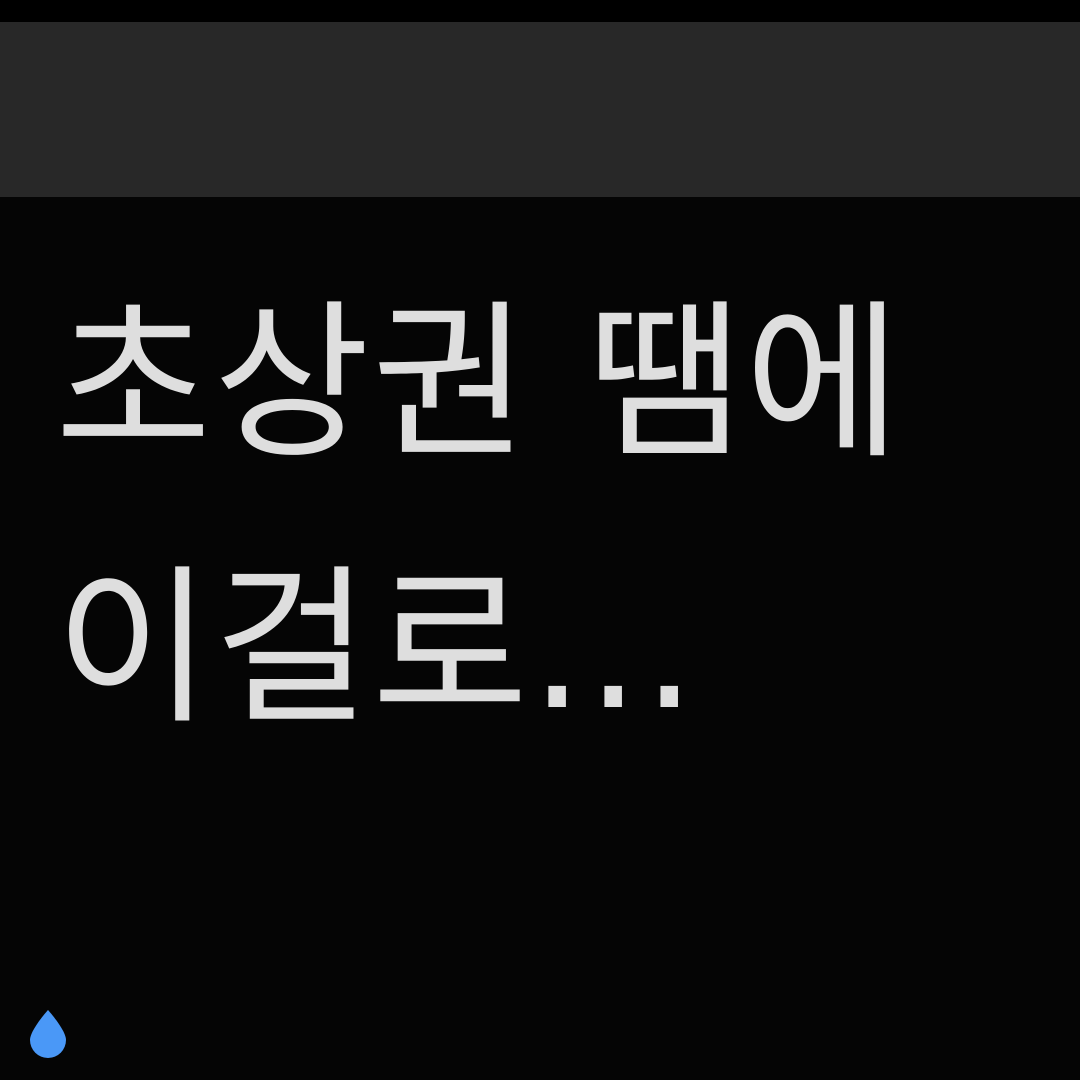 This screenshot has width=1080, height=1080. Describe the element at coordinates (48, 1033) in the screenshot. I see `water-drop-icon` at that location.